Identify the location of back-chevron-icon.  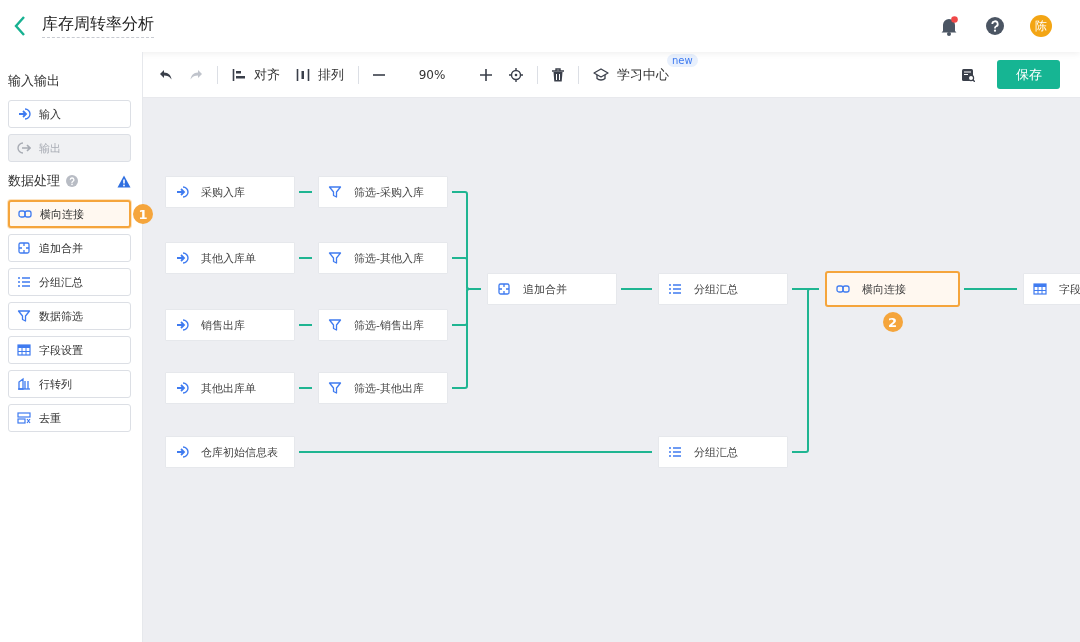
(20, 26).